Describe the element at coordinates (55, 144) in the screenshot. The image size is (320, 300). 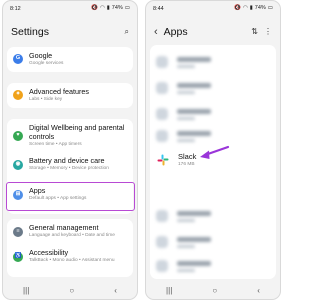
I see `settings-item-subtitle: Screen time • App timers` at that location.